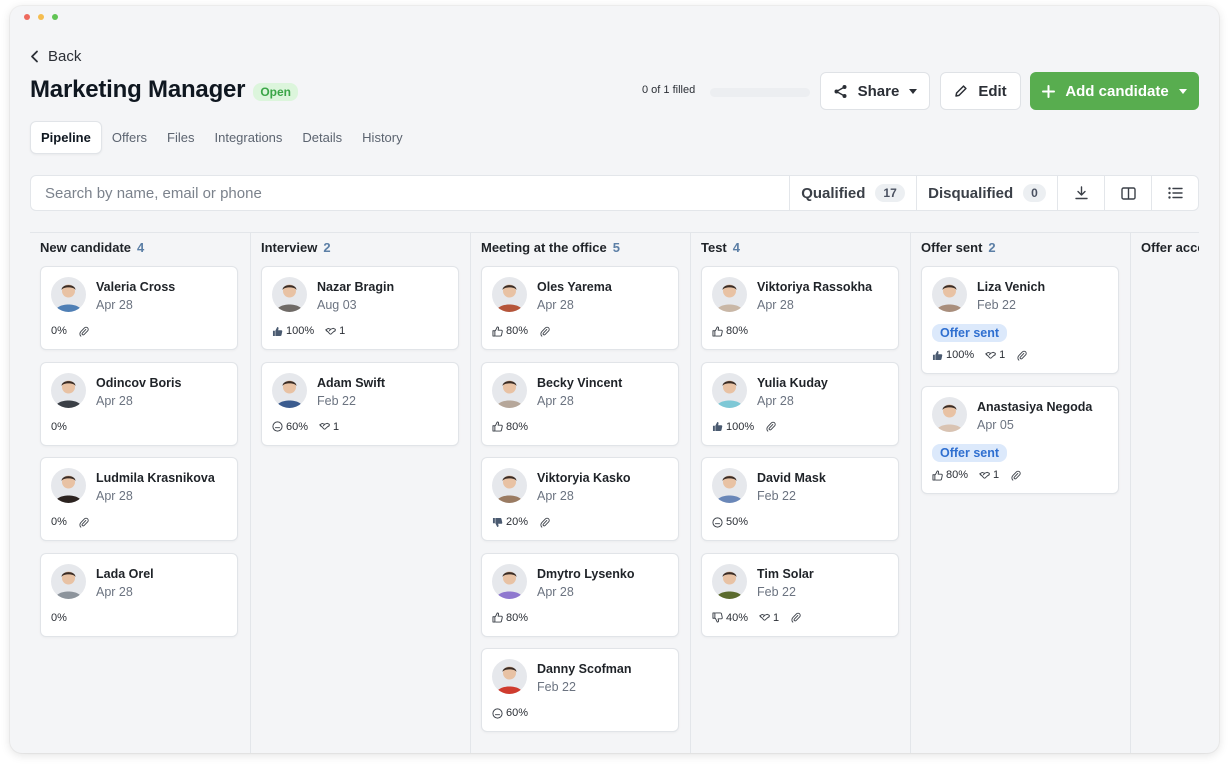 This screenshot has height=767, width=1229. What do you see at coordinates (360, 403) in the screenshot?
I see `candidate-card: Adam Swift Feb 22 60% 1` at bounding box center [360, 403].